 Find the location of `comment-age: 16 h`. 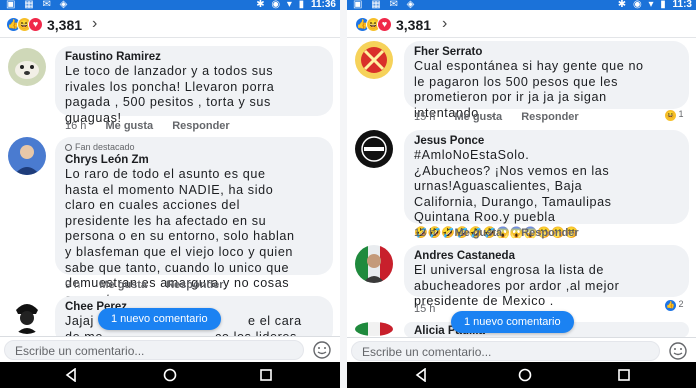

comment-age: 16 h is located at coordinates (76, 126).